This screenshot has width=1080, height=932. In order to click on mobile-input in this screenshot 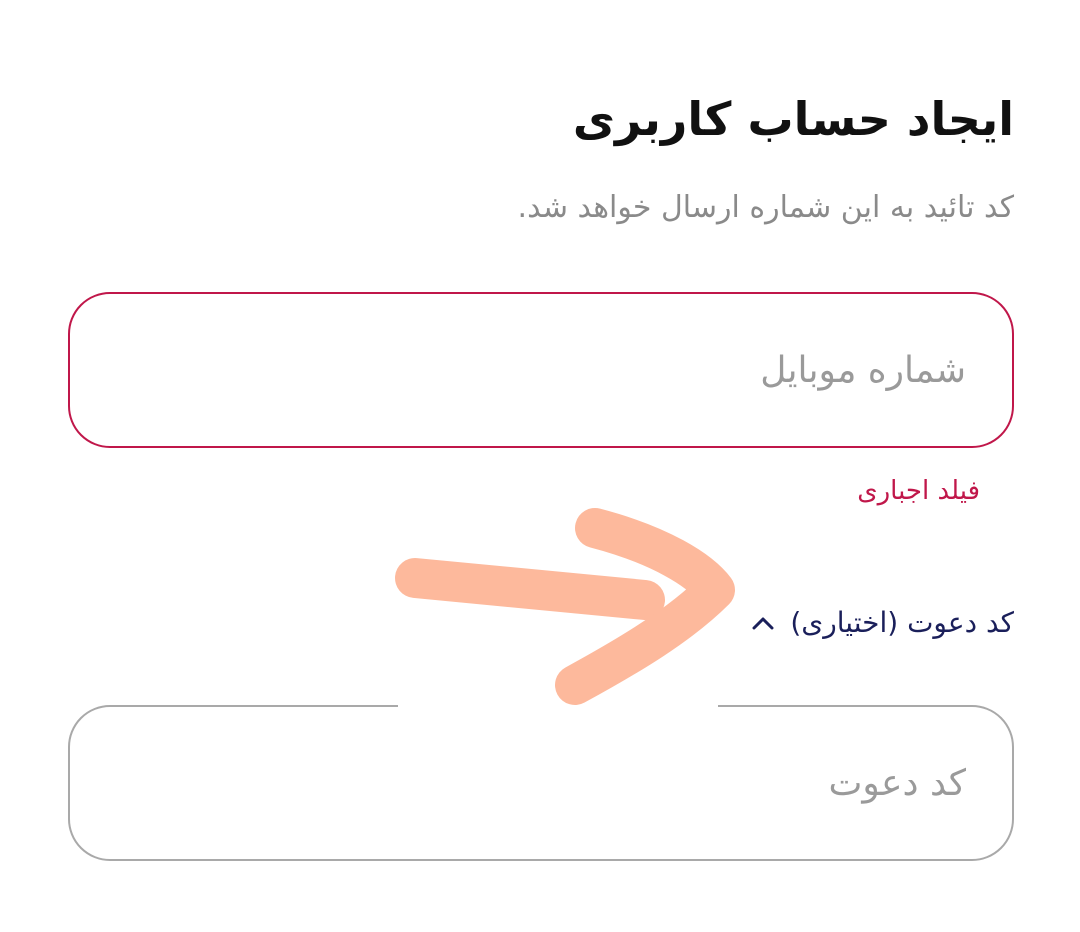, I will do `click(541, 370)`.